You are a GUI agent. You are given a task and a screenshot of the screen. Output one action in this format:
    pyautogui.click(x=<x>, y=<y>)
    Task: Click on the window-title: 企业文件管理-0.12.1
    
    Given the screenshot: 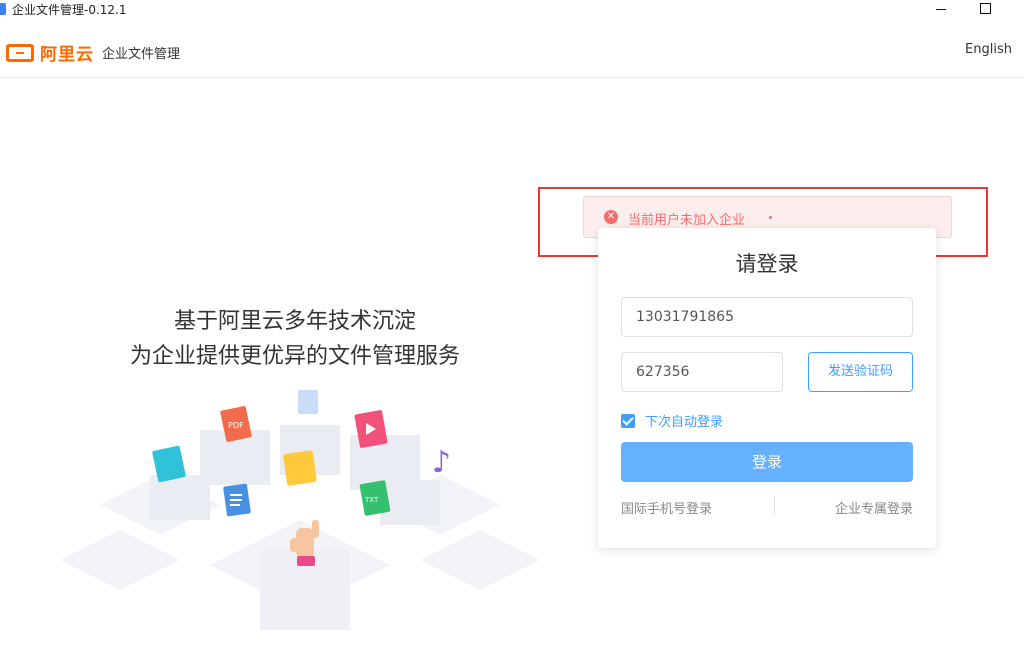 What is the action you would take?
    pyautogui.click(x=69, y=10)
    